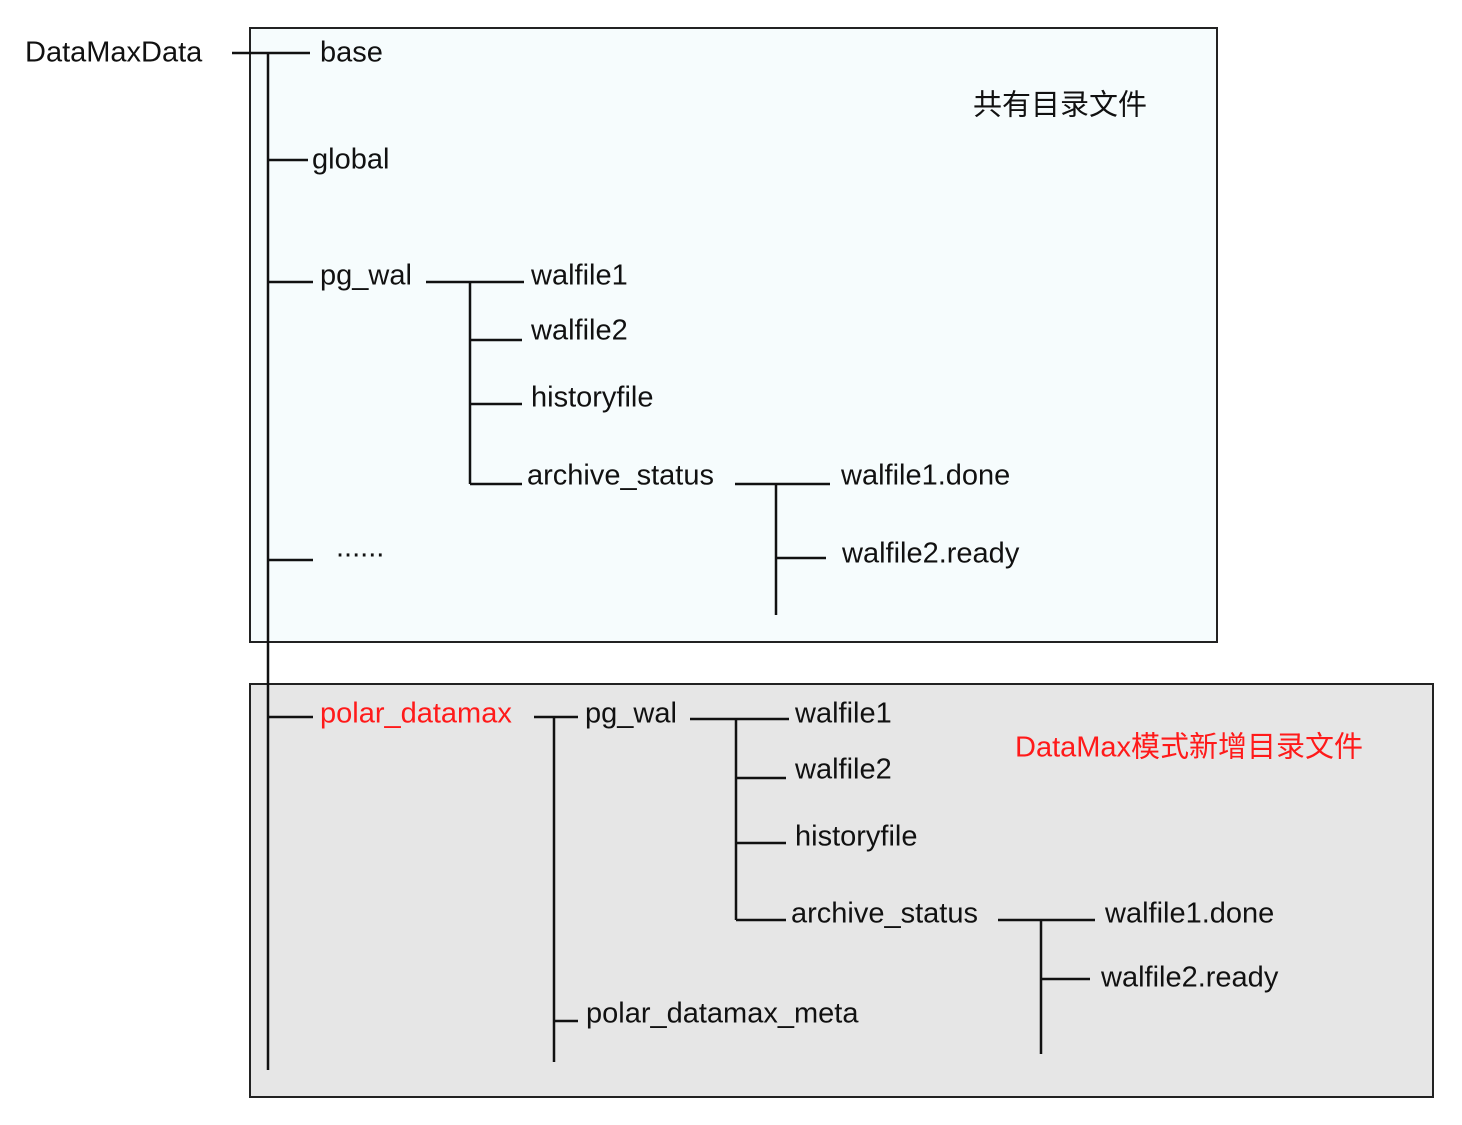 The width and height of the screenshot is (1462, 1125). What do you see at coordinates (884, 913) in the screenshot?
I see `dm-dir-archive-status: archive_status` at bounding box center [884, 913].